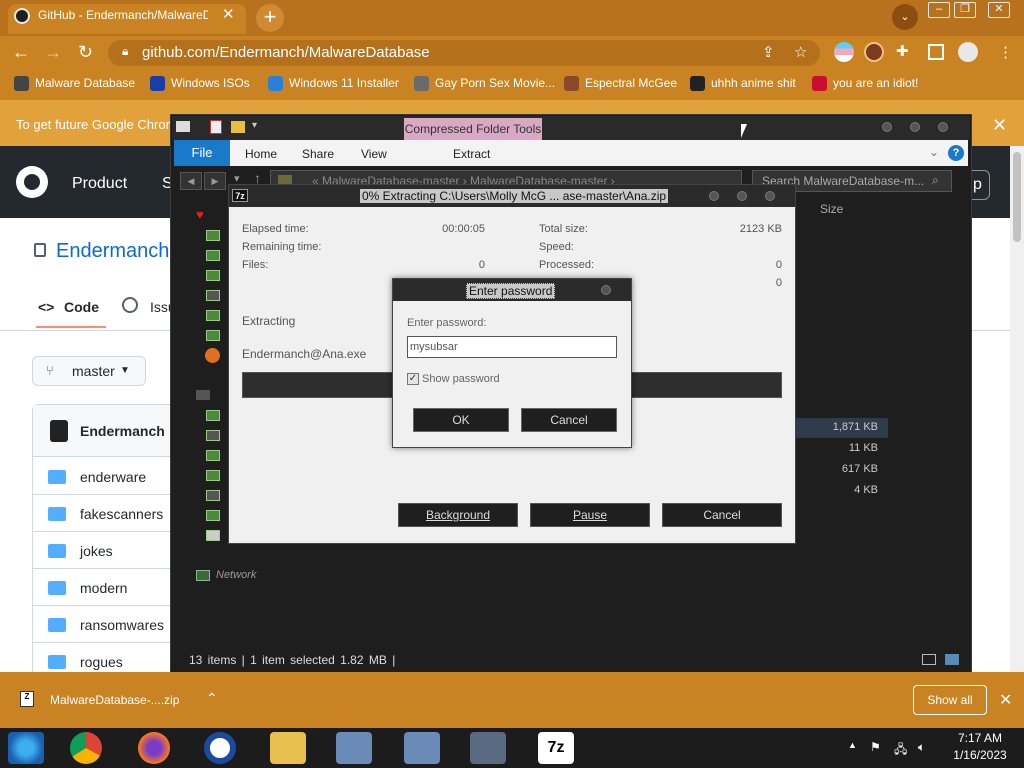 The width and height of the screenshot is (1024, 768). Describe the element at coordinates (333, 84) in the screenshot. I see `bookmark-windows-11-installer: Windows 11 Installer` at that location.